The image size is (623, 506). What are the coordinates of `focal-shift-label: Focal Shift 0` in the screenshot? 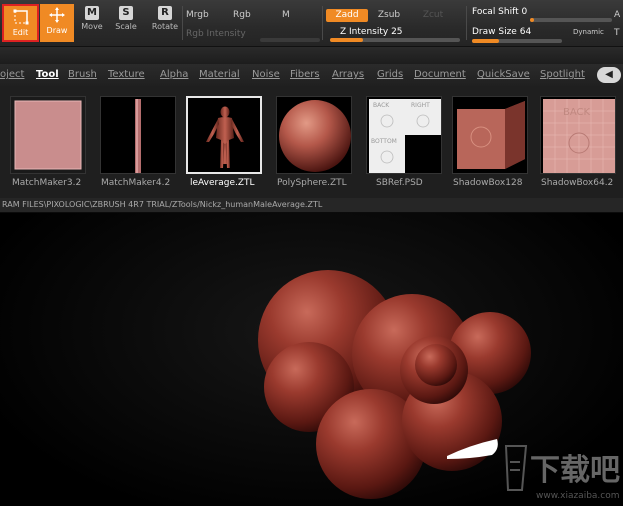 It's located at (499, 12).